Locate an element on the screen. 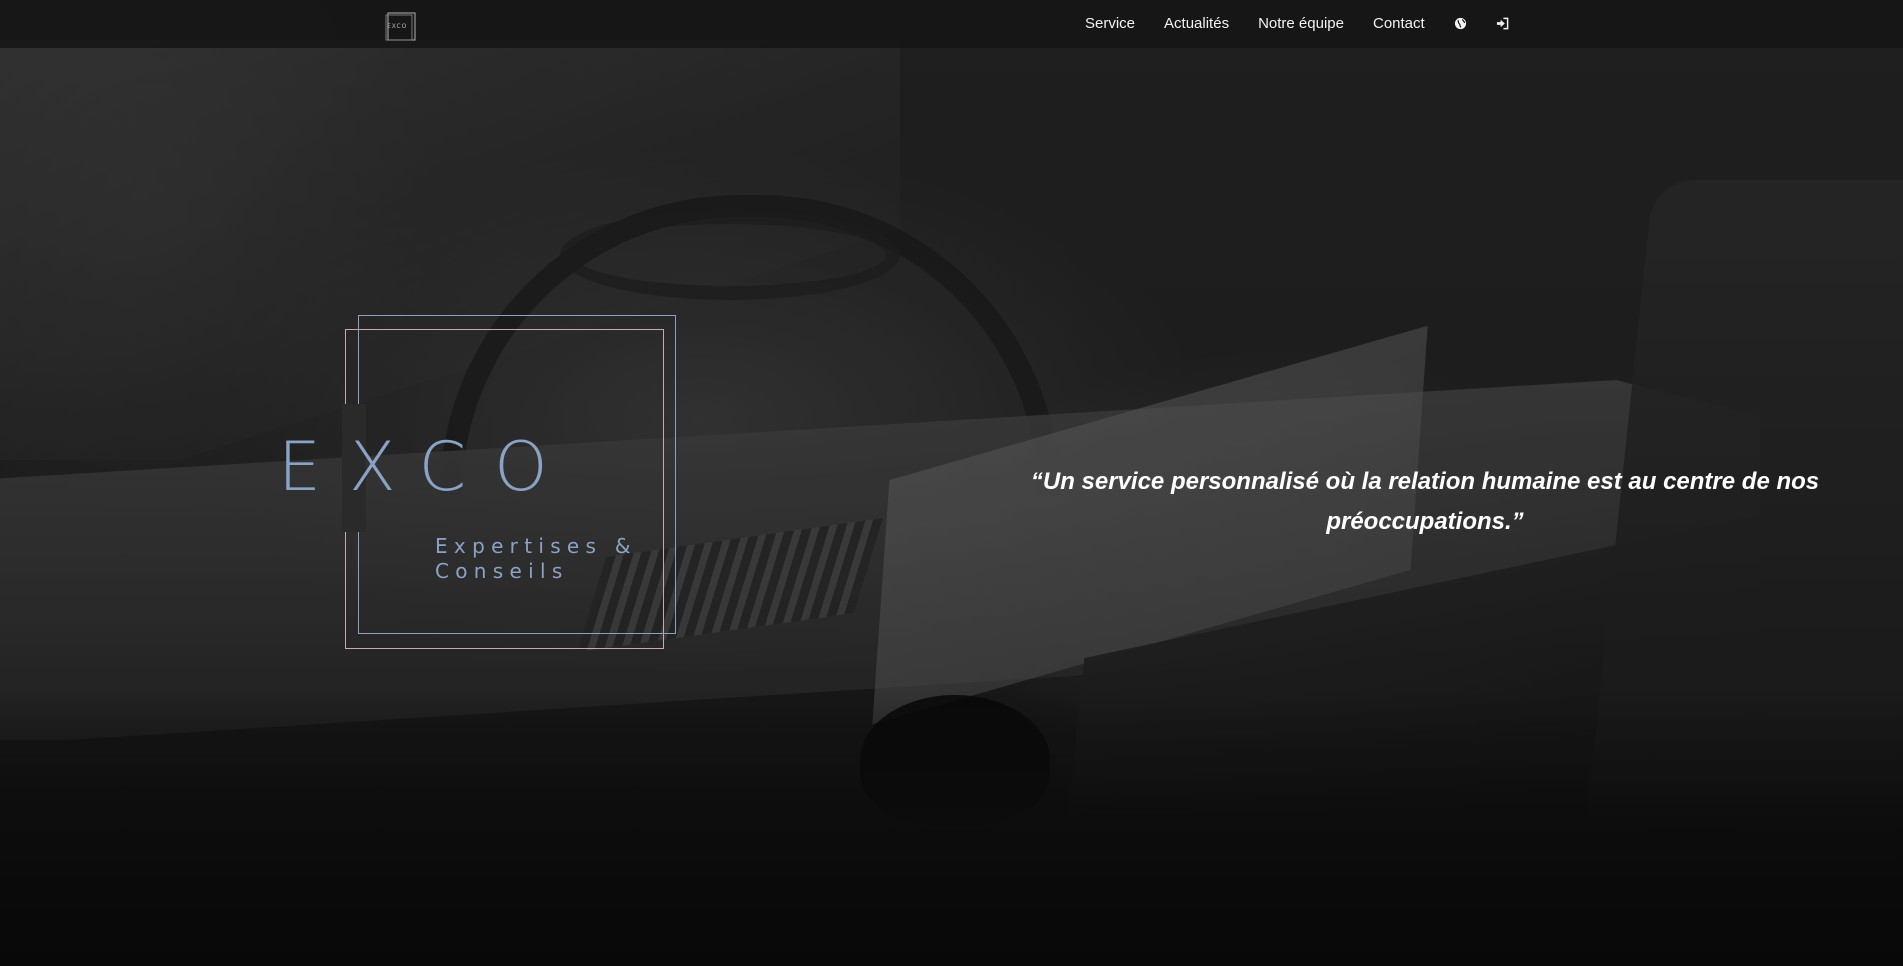 Image resolution: width=1903 pixels, height=966 pixels. nav-link-actualites: Actualités is located at coordinates (1196, 23).